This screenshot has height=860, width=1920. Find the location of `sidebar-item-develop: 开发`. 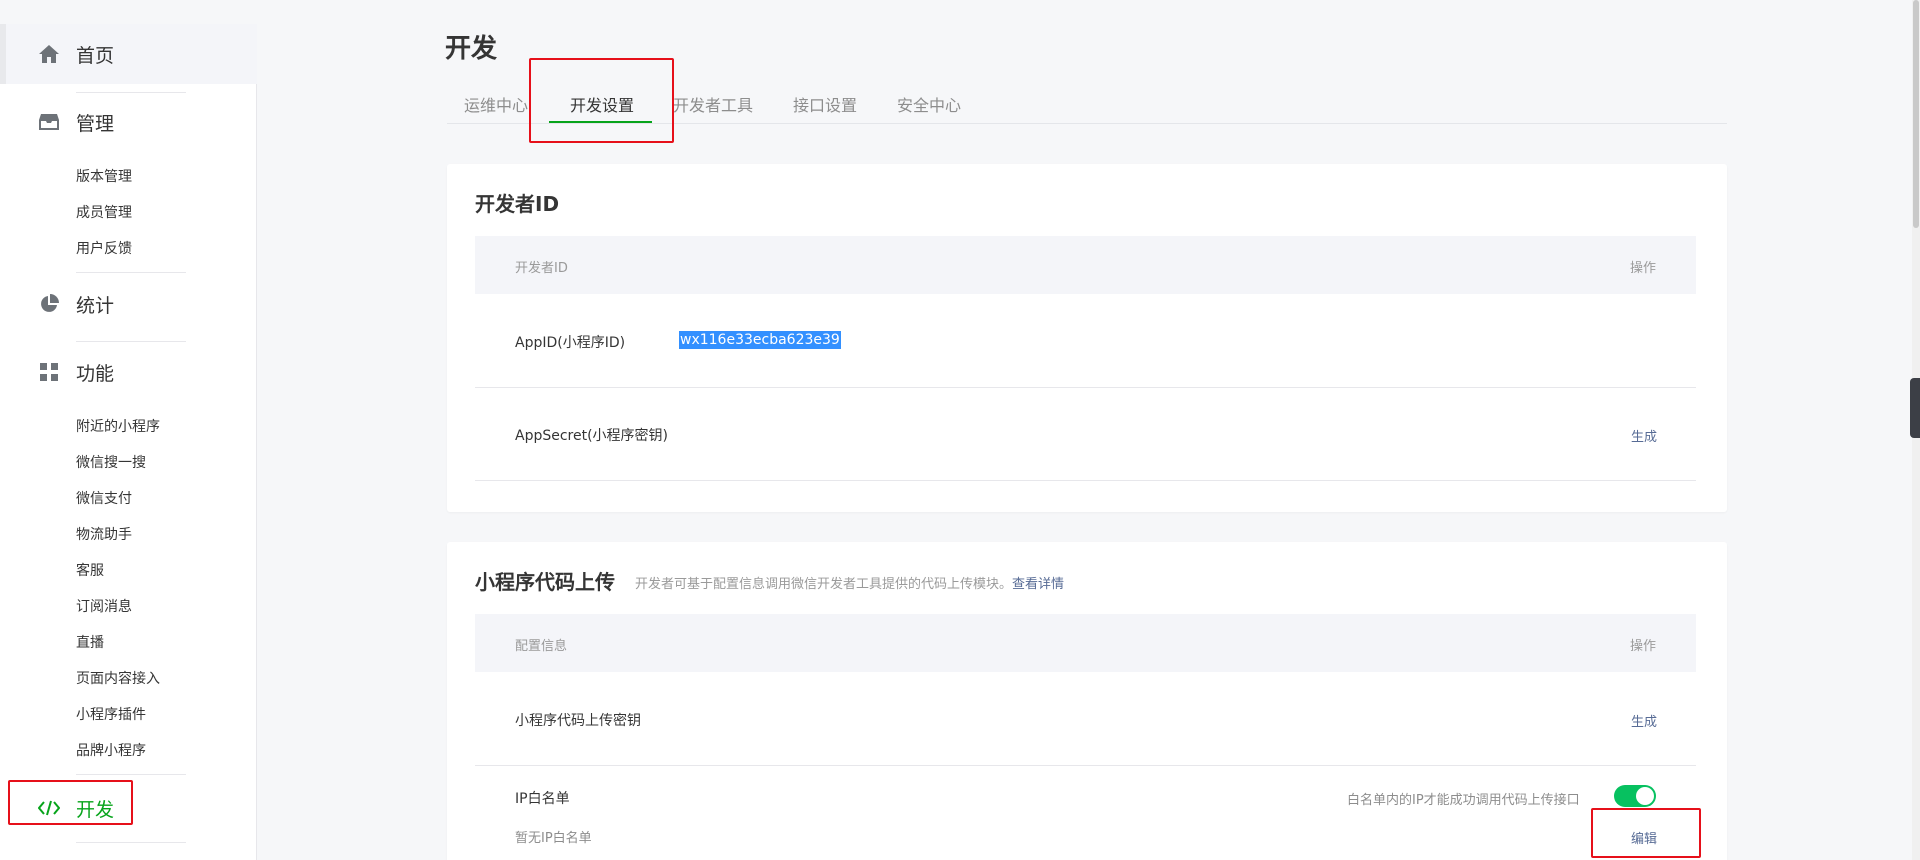

sidebar-item-develop: 开发 is located at coordinates (128, 808).